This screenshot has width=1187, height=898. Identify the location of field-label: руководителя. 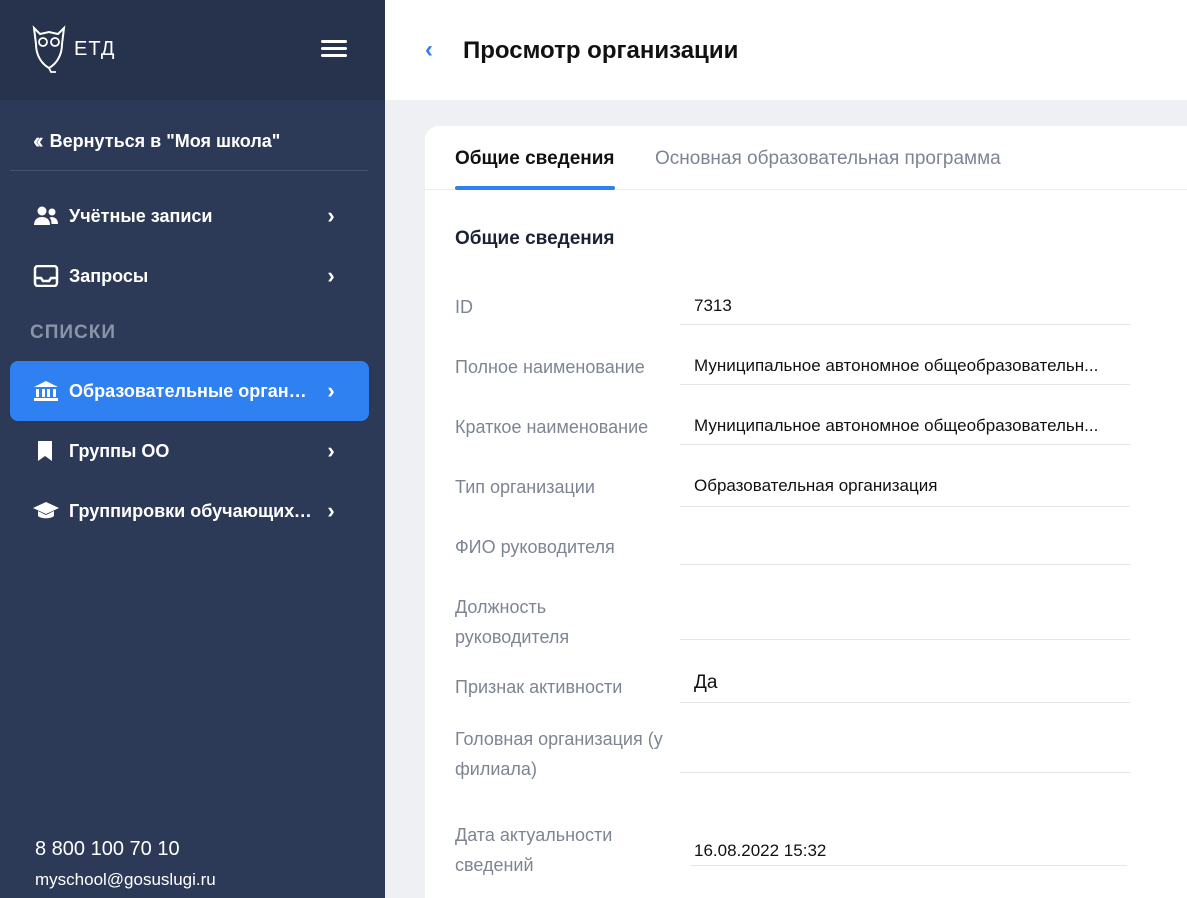
(512, 637).